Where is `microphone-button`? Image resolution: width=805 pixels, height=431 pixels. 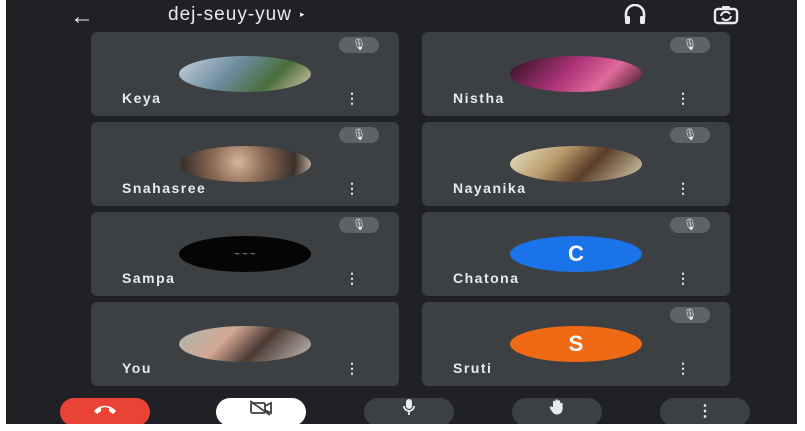 microphone-button is located at coordinates (409, 411).